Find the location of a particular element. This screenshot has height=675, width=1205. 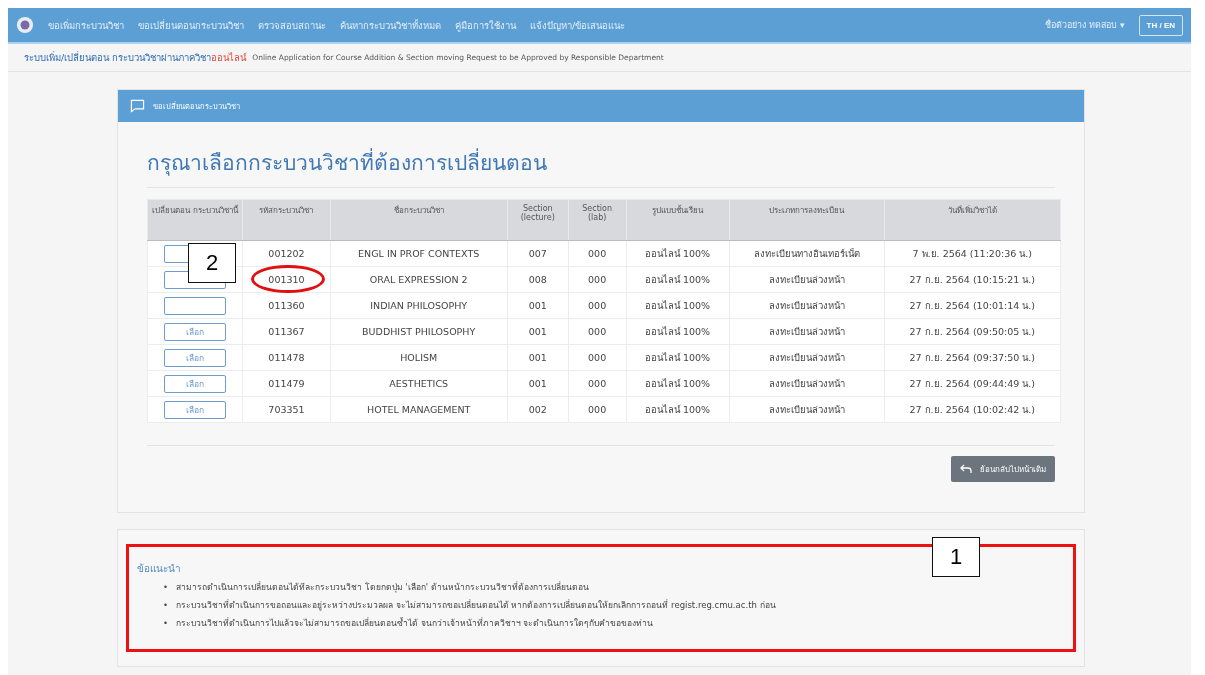

column-header: ประเภทการลงทะเบียน is located at coordinates (806, 220).